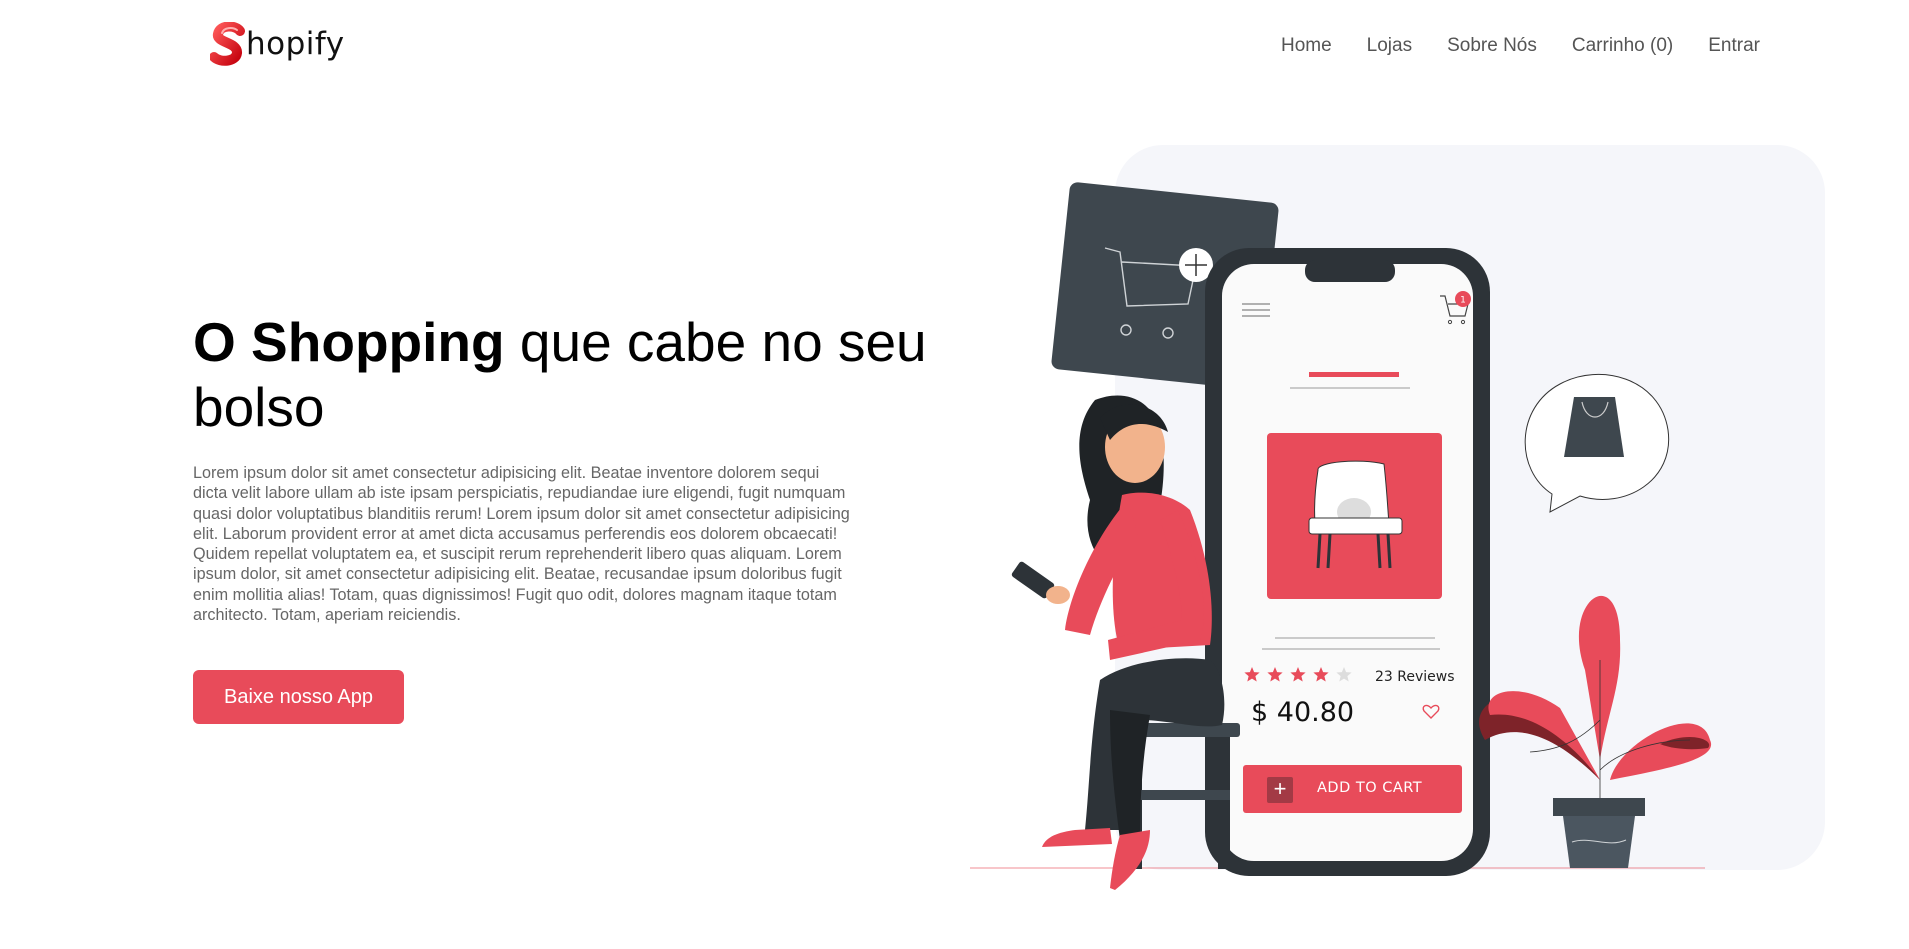 This screenshot has width=1909, height=949. Describe the element at coordinates (349, 342) in the screenshot. I see `hero-title-bold: O Shopping` at that location.